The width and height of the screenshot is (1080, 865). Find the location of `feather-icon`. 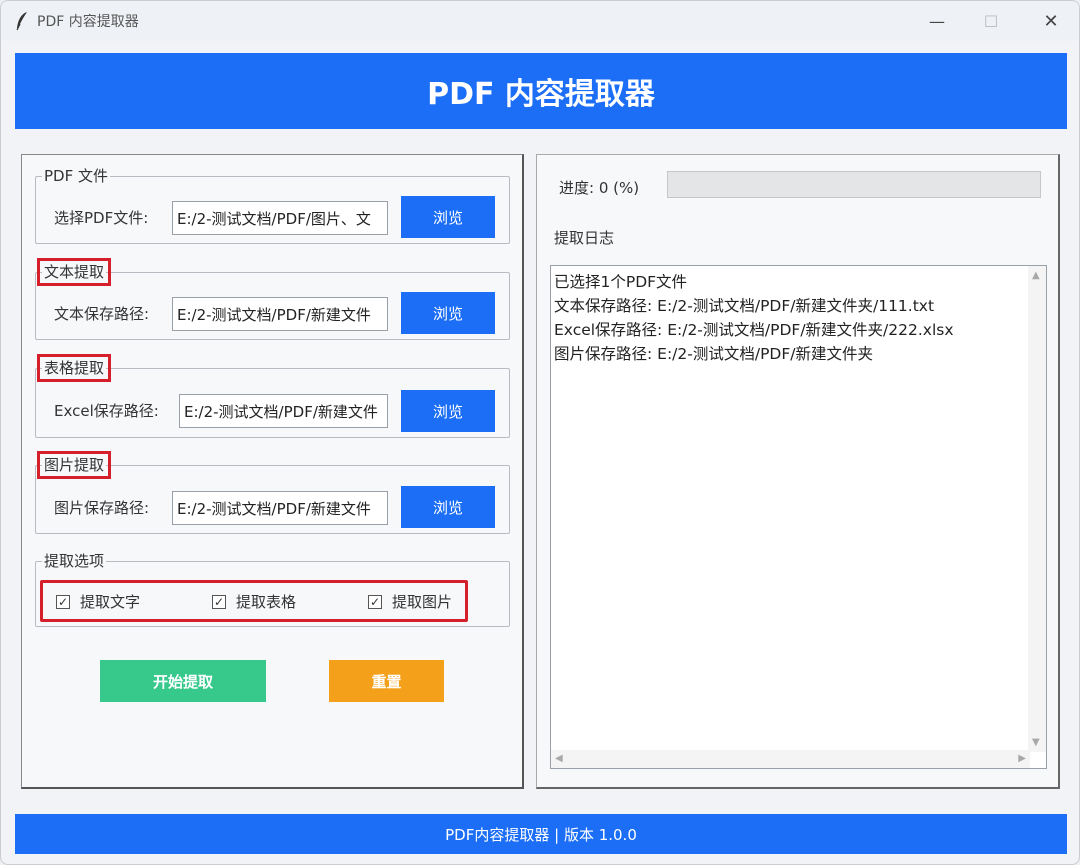

feather-icon is located at coordinates (21, 21).